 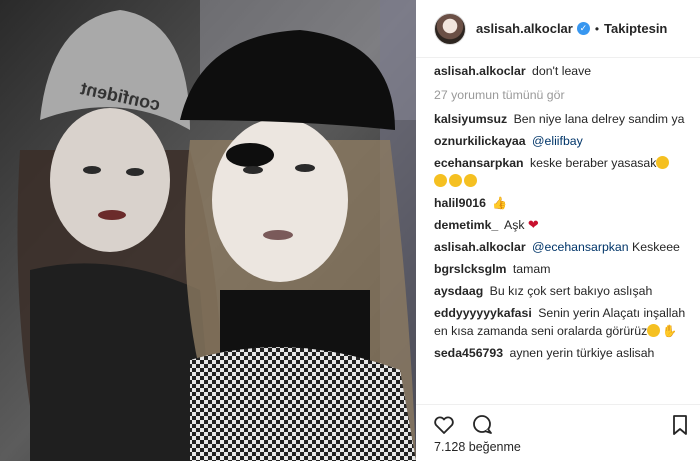 I want to click on bookmark-icon, so click(x=680, y=425).